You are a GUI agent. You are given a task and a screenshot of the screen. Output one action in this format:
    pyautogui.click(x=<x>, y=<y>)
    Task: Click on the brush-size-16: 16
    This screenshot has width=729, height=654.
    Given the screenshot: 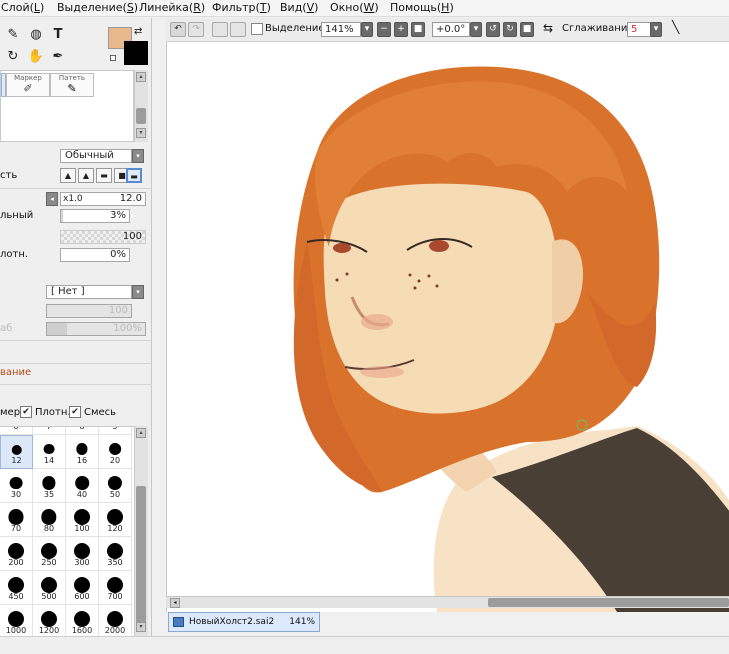 What is the action you would take?
    pyautogui.click(x=82, y=452)
    